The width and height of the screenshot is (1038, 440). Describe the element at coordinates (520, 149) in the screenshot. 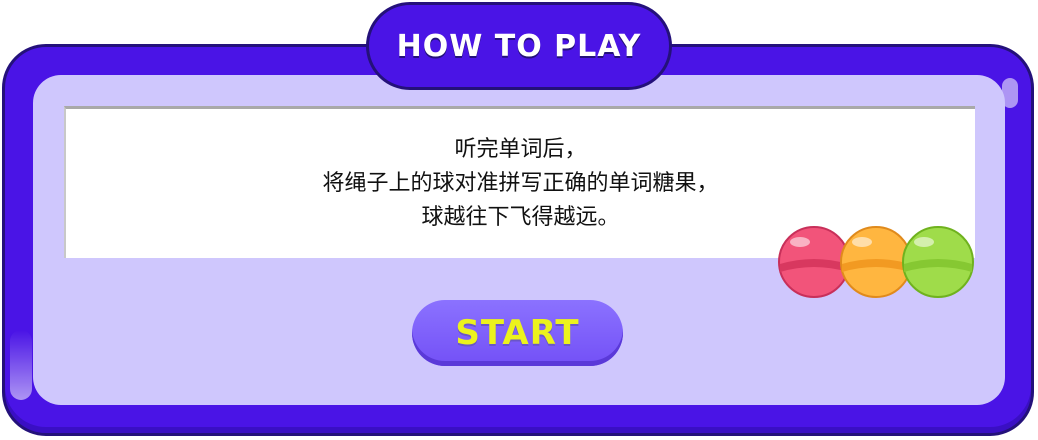

I see `instruction-line: 听完单词后，` at that location.